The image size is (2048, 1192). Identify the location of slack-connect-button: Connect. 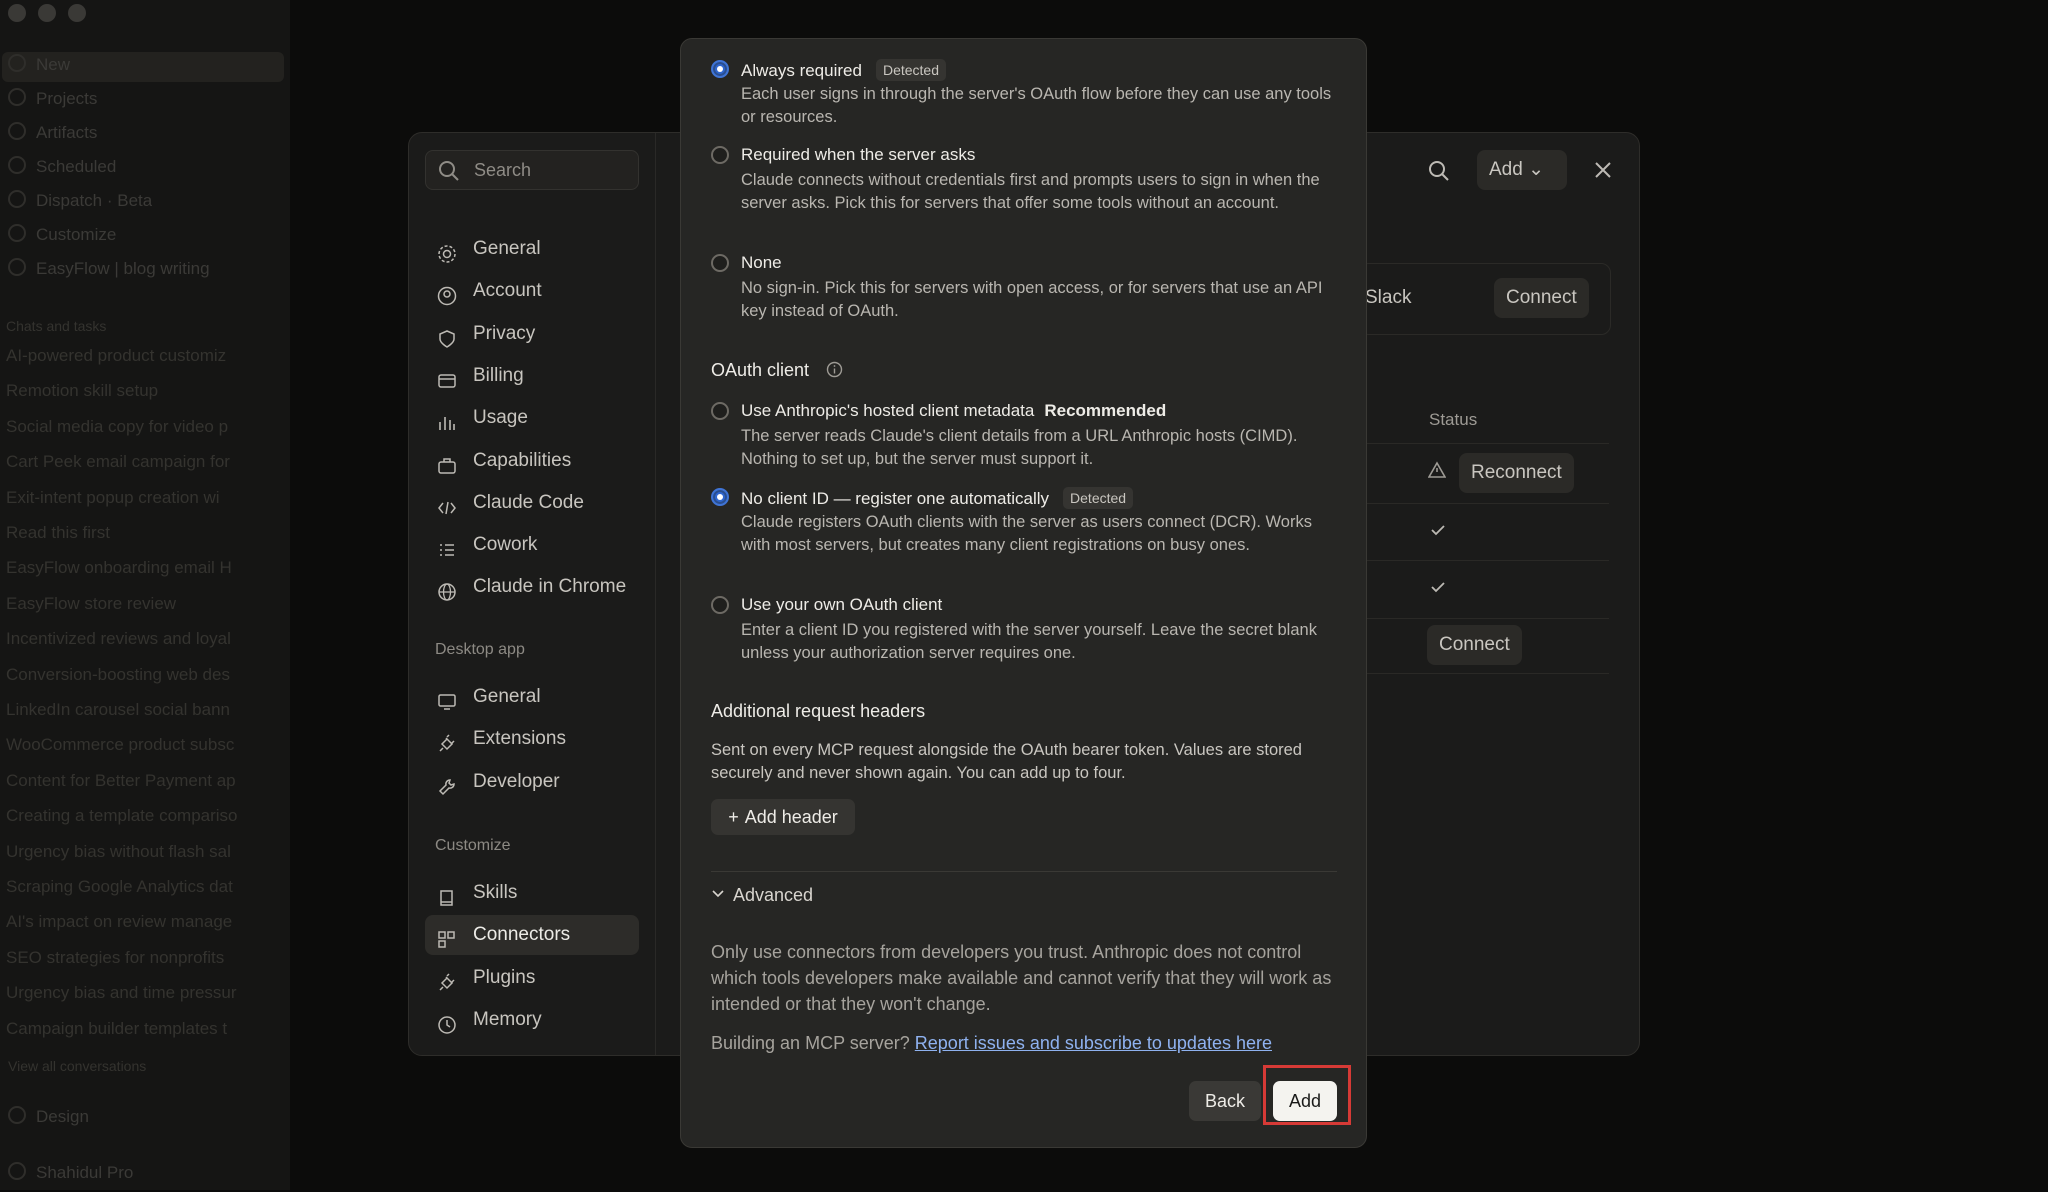
(1541, 298).